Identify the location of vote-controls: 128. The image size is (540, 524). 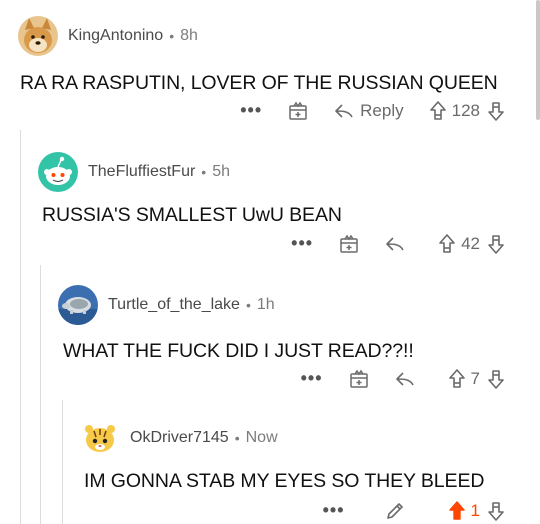
(466, 110).